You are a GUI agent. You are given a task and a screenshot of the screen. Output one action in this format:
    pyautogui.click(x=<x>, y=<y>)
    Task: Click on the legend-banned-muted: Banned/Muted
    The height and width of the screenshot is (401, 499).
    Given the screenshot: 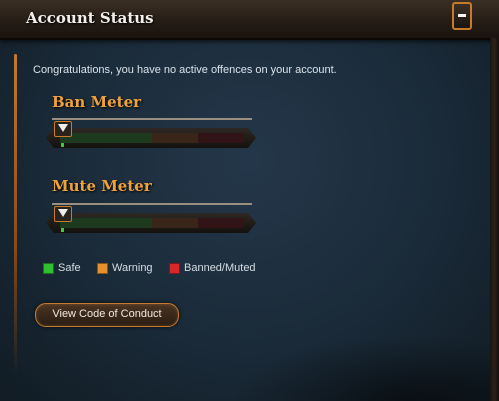 What is the action you would take?
    pyautogui.click(x=212, y=268)
    